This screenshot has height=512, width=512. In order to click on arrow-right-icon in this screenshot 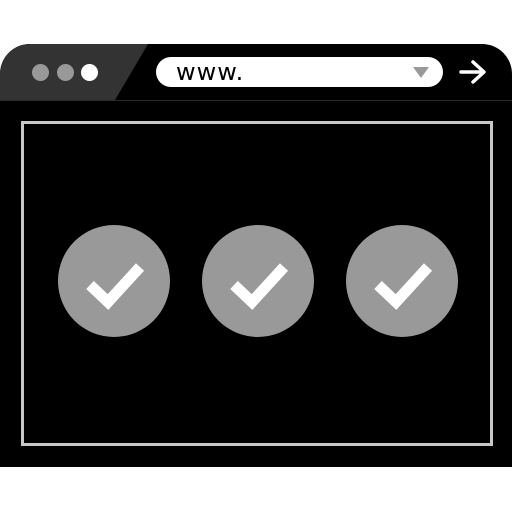, I will do `click(472, 72)`.